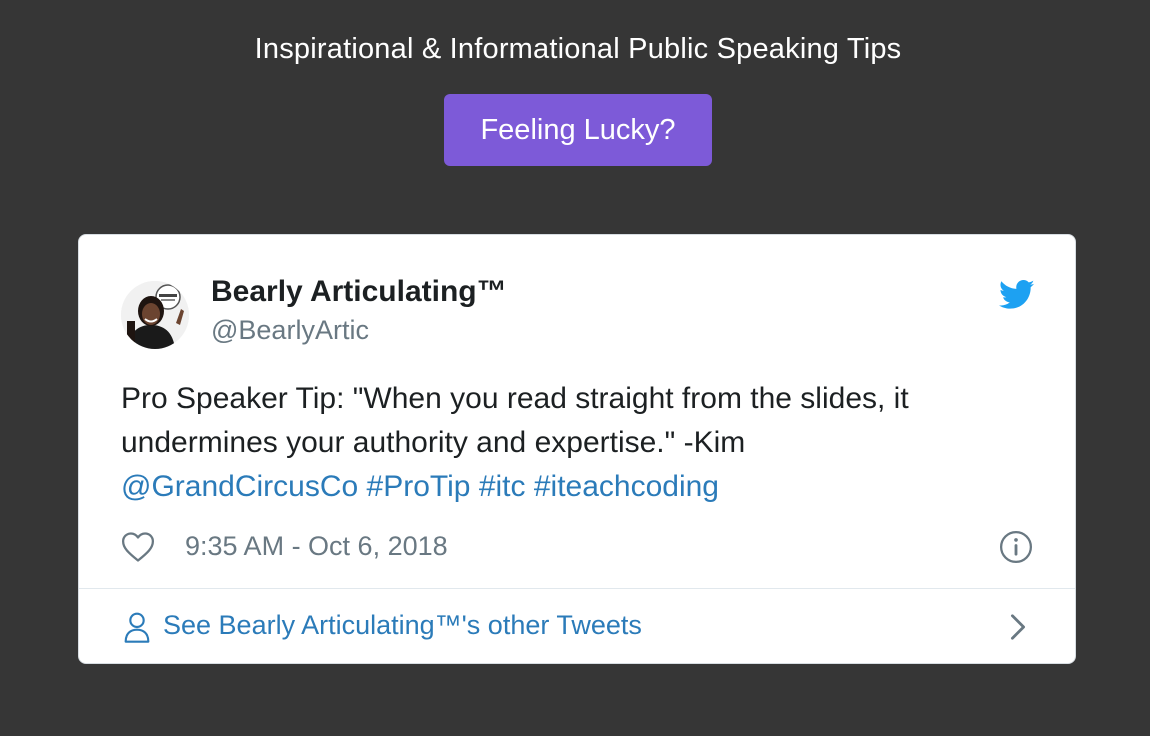 The width and height of the screenshot is (1150, 736). What do you see at coordinates (138, 547) in the screenshot?
I see `heart-icon` at bounding box center [138, 547].